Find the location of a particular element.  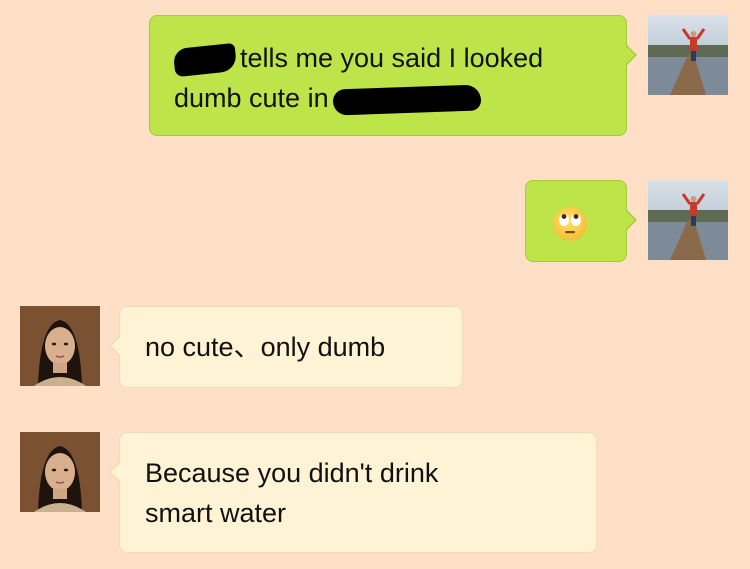

message-bubble-sent is located at coordinates (581, 221).